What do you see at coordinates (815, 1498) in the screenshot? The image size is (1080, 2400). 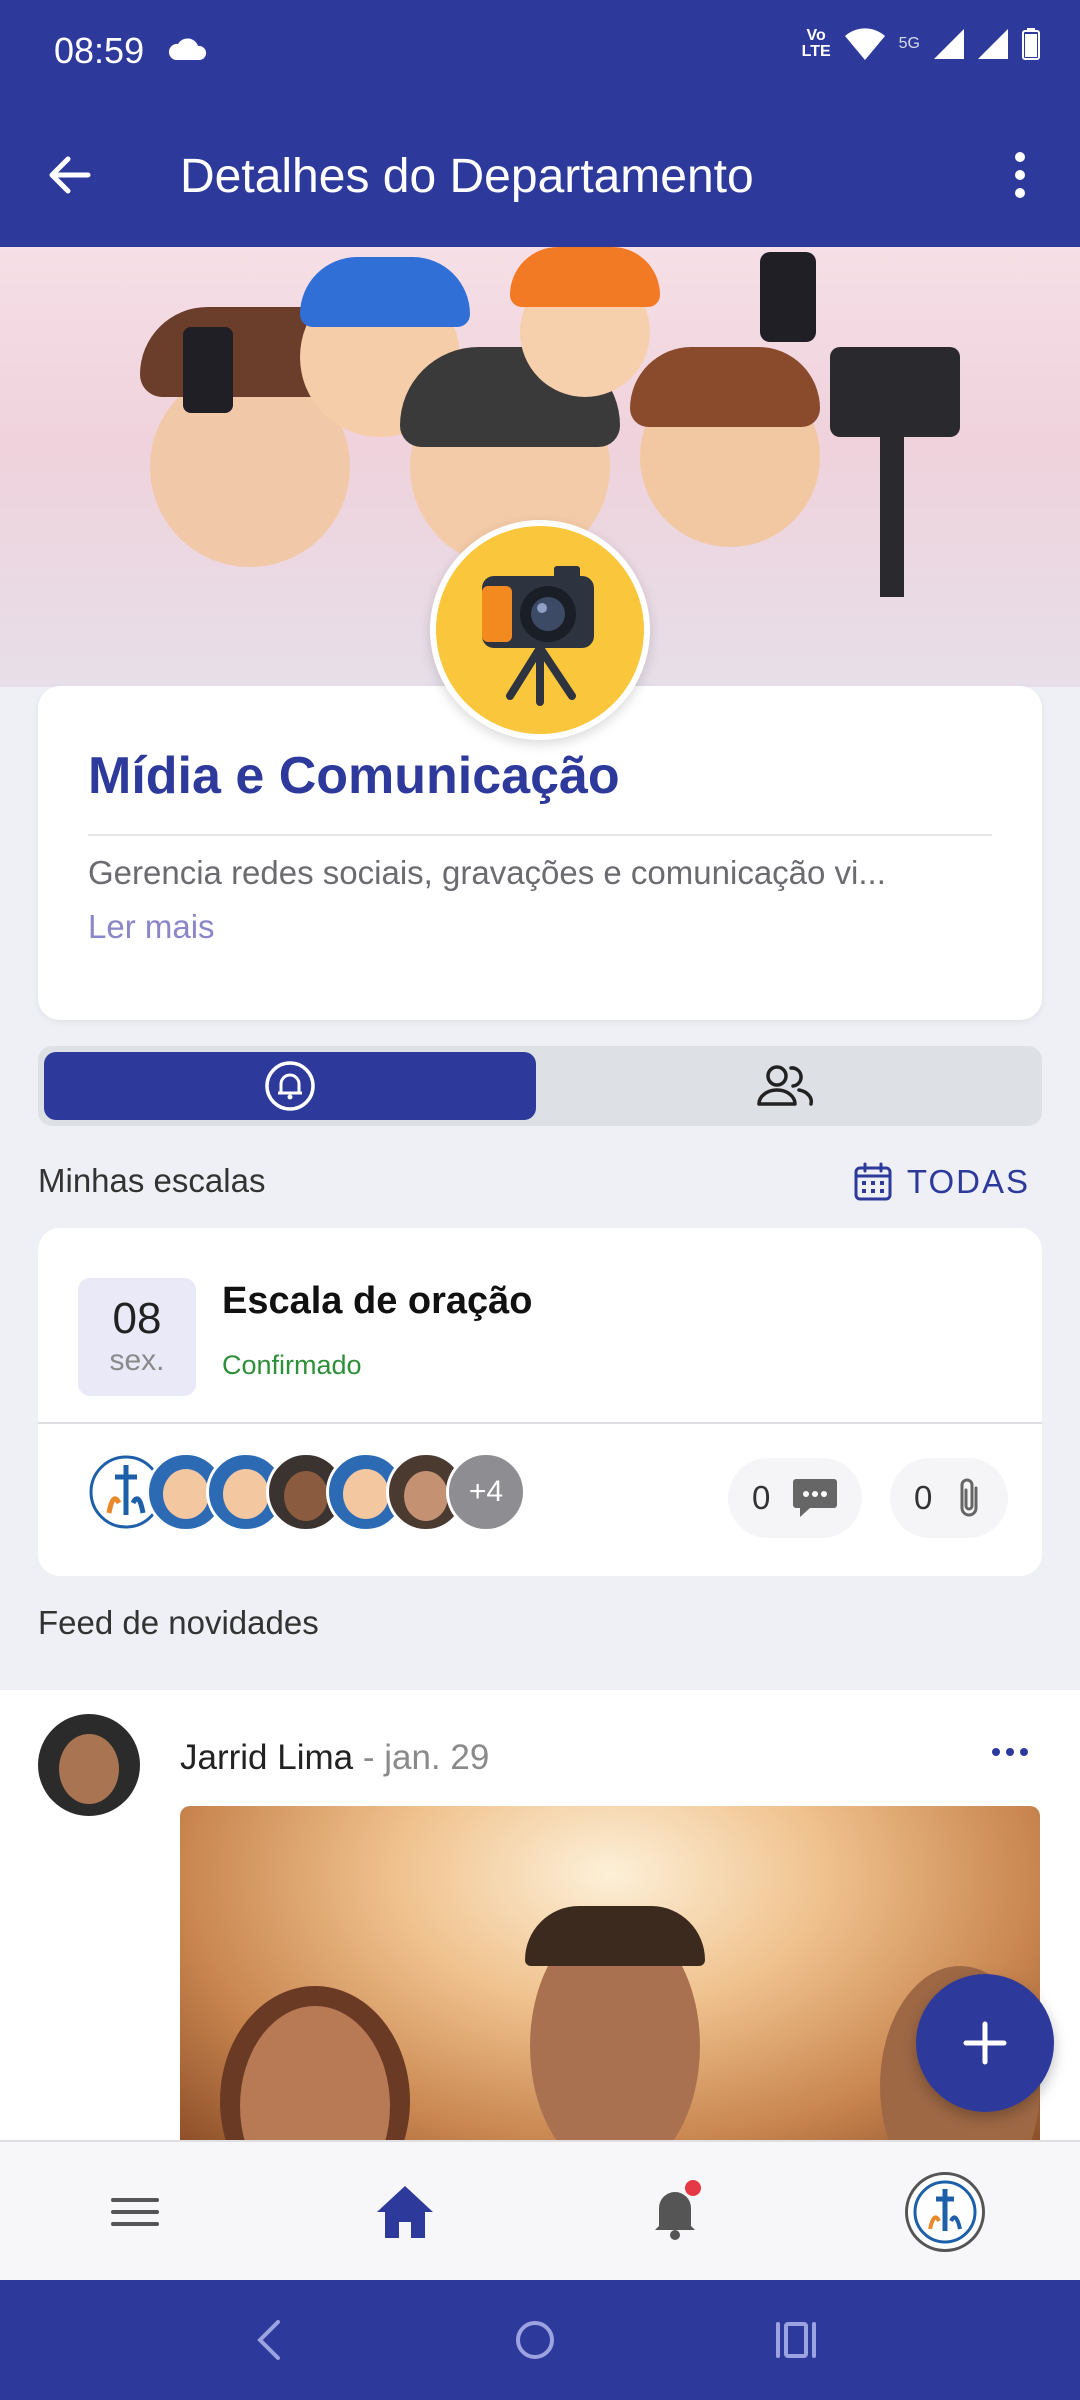 I see `chat-icon` at bounding box center [815, 1498].